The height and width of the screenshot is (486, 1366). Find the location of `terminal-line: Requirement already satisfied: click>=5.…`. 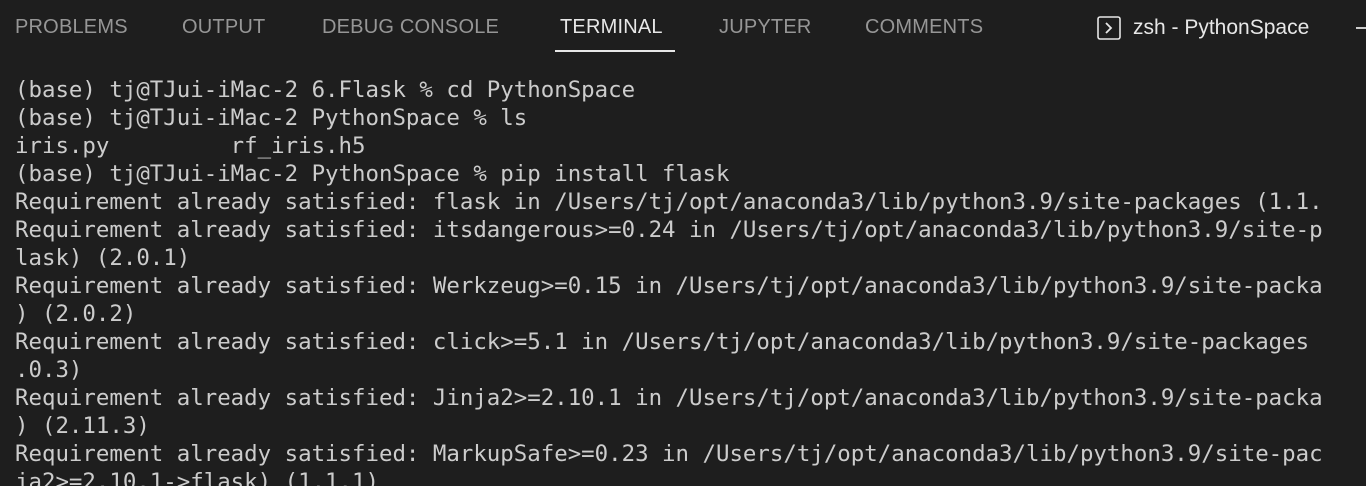

terminal-line: Requirement already satisfied: click>=5.… is located at coordinates (662, 342).